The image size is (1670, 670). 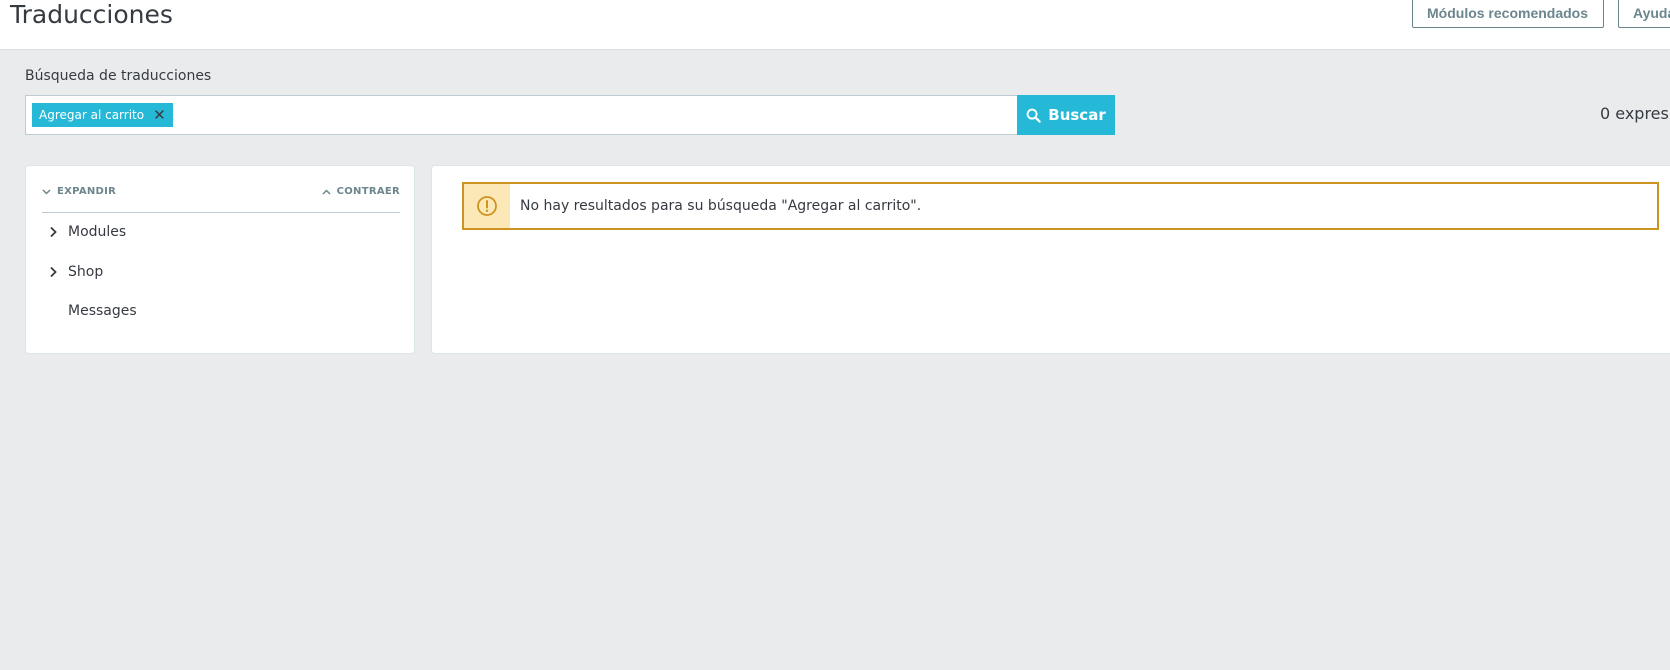 I want to click on expand-all-label: EXPANDIR, so click(x=87, y=191).